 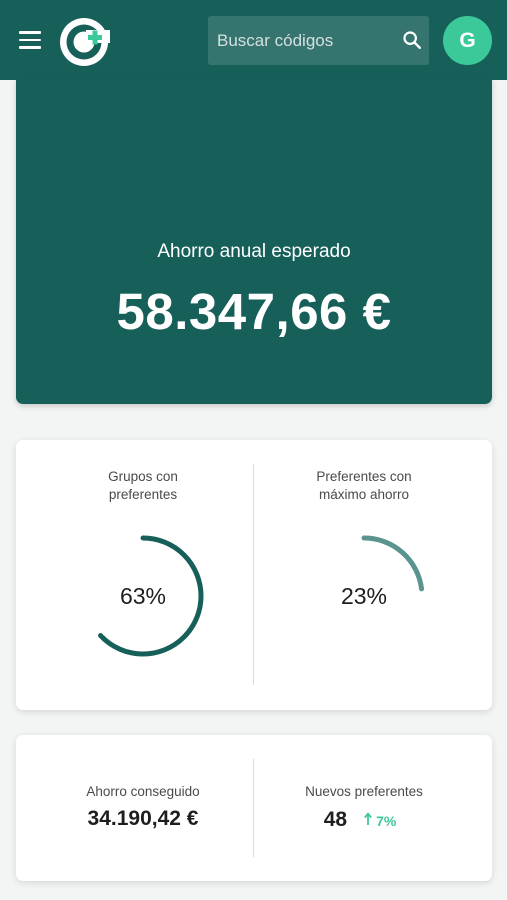 What do you see at coordinates (143, 485) in the screenshot?
I see `gauge-title-groups: Grupos con preferentes` at bounding box center [143, 485].